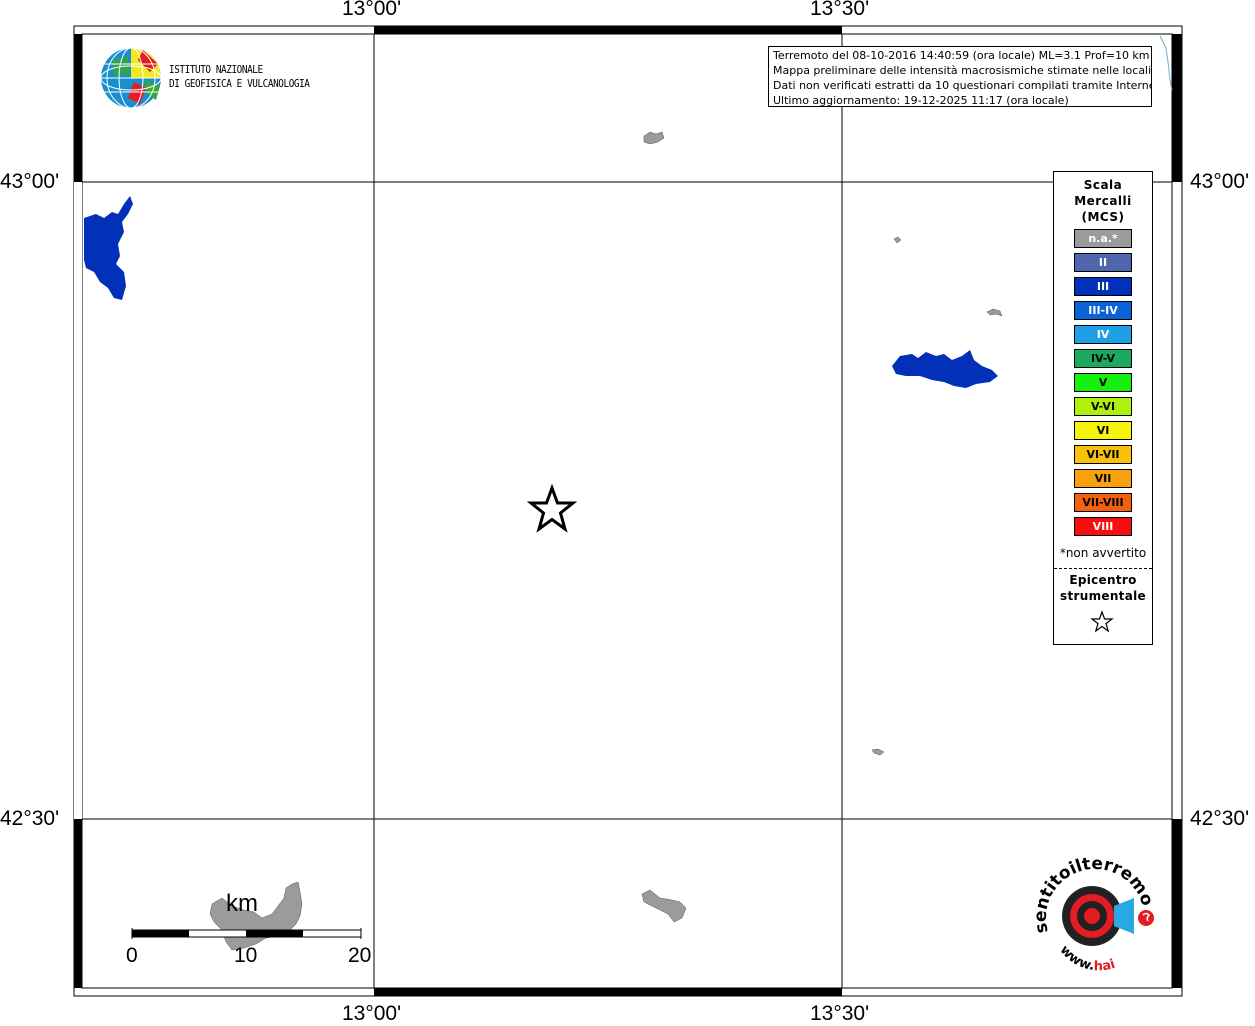 This screenshot has width=1255, height=1026. I want to click on legend-swatch: VII-VIII, so click(1103, 502).